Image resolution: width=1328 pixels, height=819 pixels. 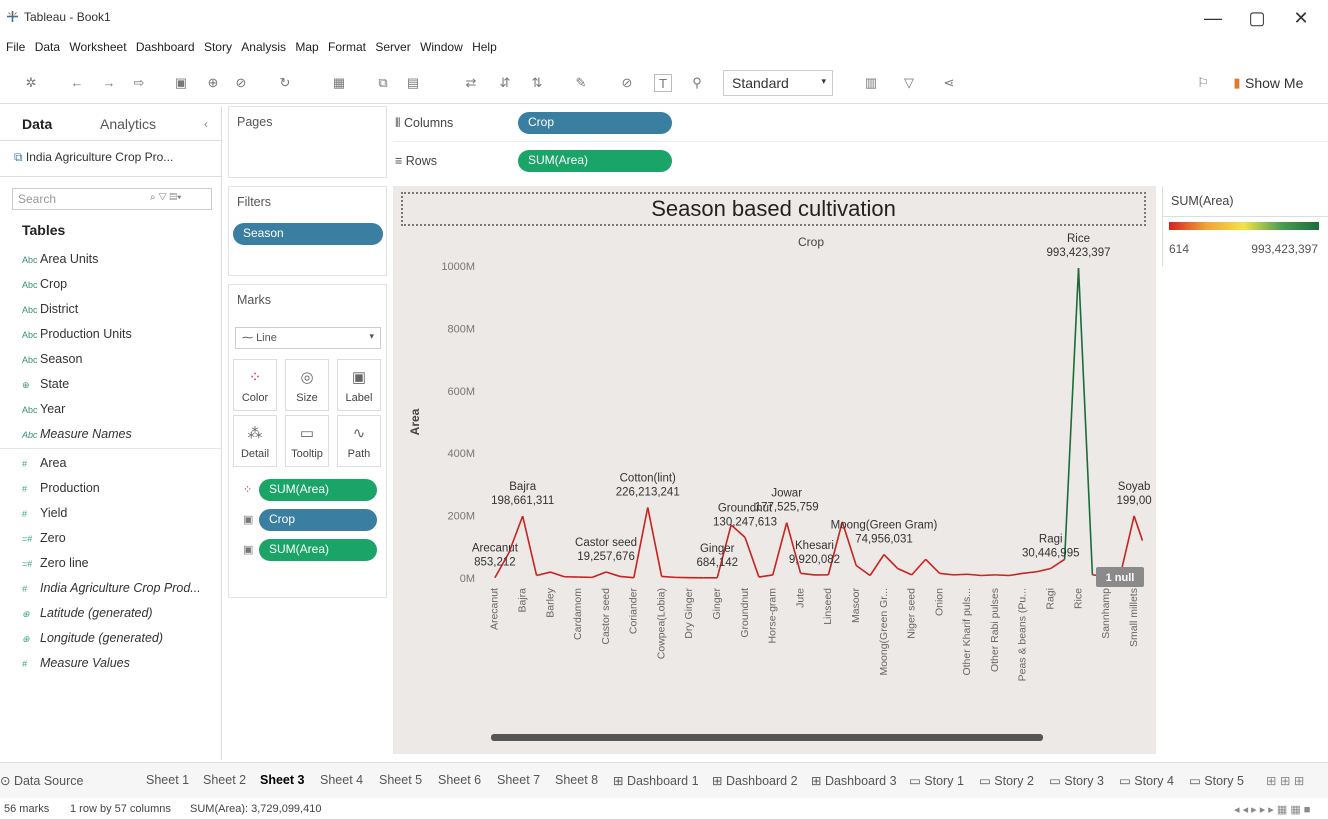 What do you see at coordinates (307, 385) in the screenshot?
I see `marks-size-button: ◎ Size` at bounding box center [307, 385].